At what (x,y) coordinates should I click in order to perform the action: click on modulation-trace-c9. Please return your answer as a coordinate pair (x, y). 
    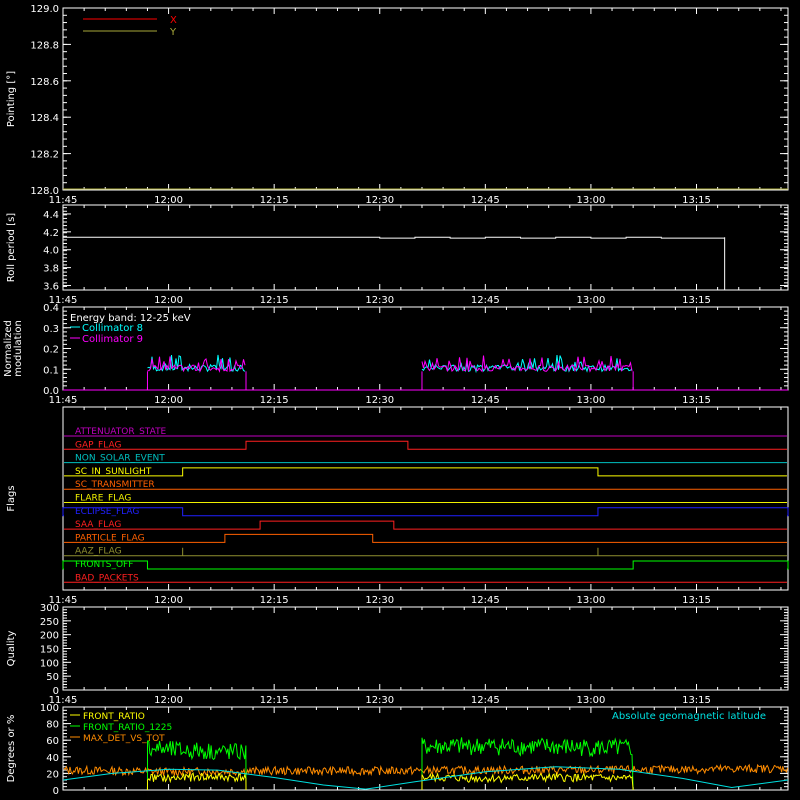
    Looking at the image, I should click on (527, 364).